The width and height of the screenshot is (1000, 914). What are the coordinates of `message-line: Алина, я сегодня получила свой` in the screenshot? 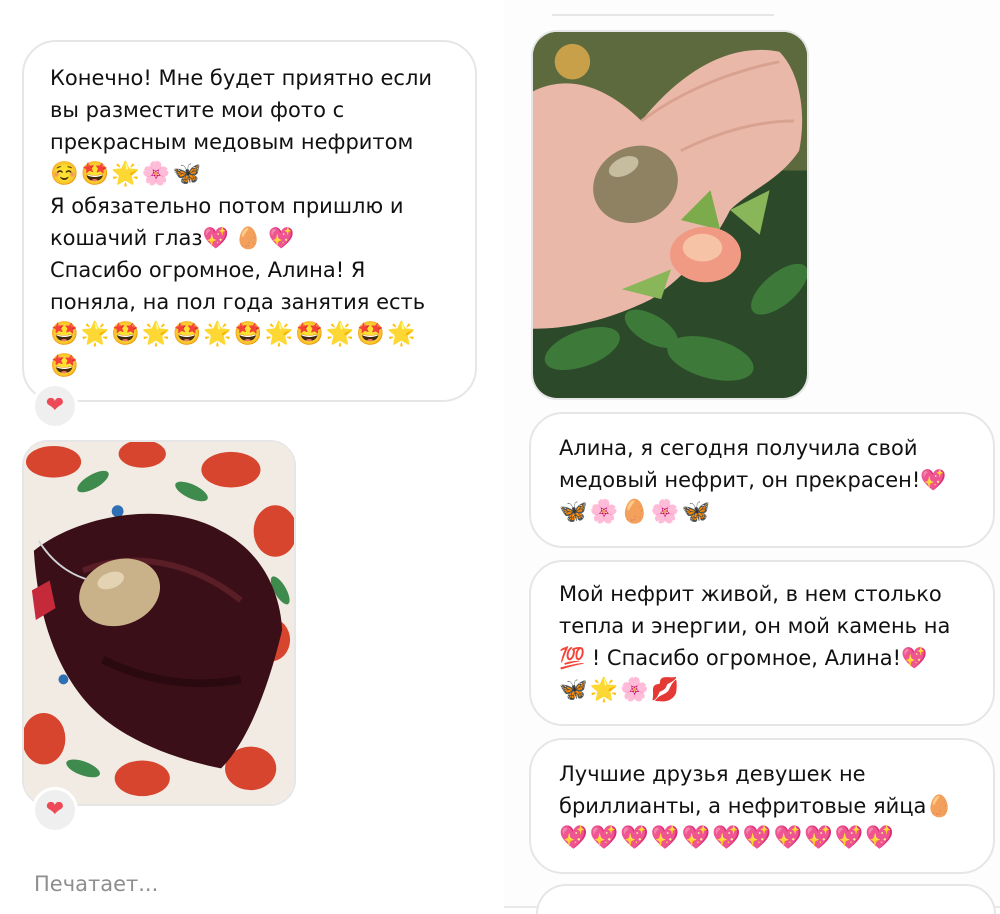 It's located at (738, 448).